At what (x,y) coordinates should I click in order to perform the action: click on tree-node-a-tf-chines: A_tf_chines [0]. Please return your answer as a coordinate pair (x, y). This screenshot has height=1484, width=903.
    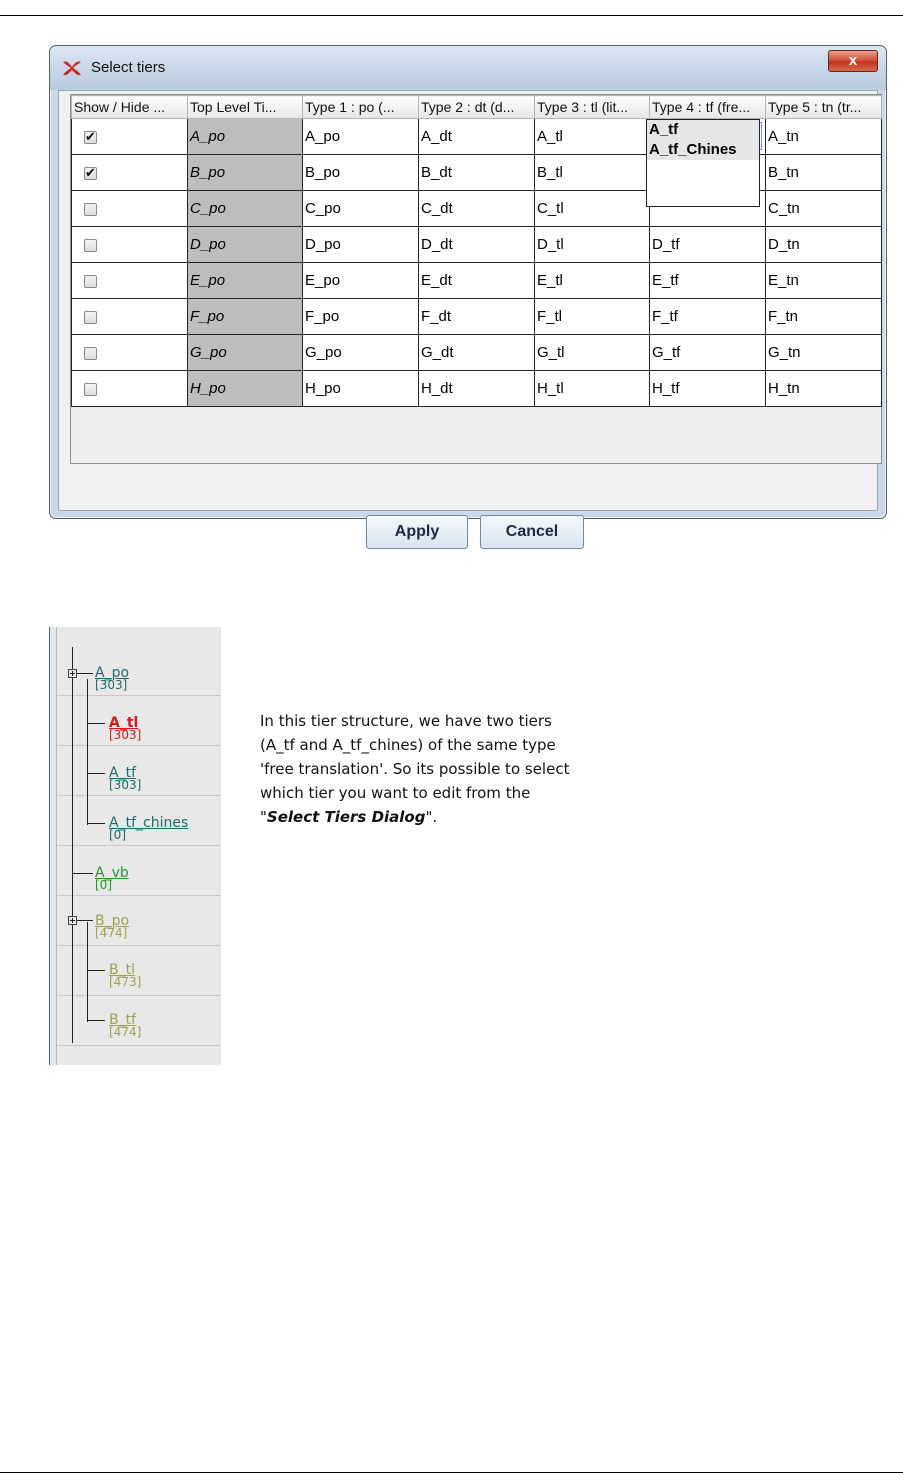
    Looking at the image, I should click on (148, 828).